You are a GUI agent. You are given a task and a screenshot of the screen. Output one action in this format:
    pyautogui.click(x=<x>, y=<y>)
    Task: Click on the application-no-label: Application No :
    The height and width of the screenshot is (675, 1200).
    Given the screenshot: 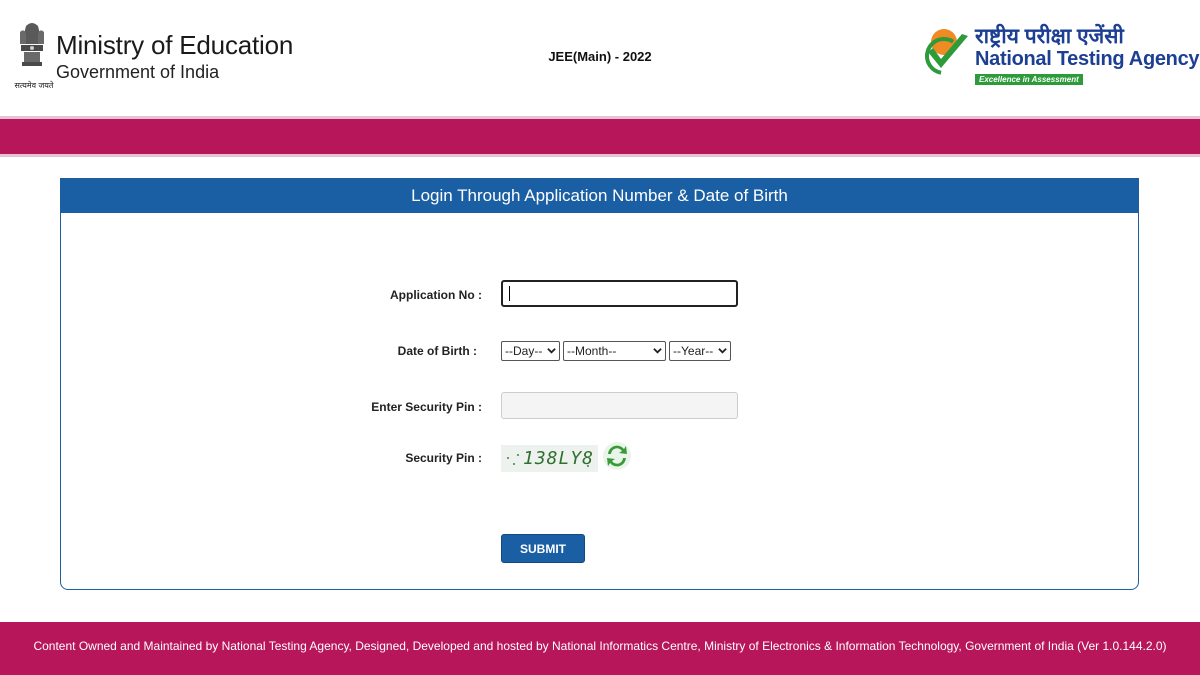 What is the action you would take?
    pyautogui.click(x=436, y=295)
    